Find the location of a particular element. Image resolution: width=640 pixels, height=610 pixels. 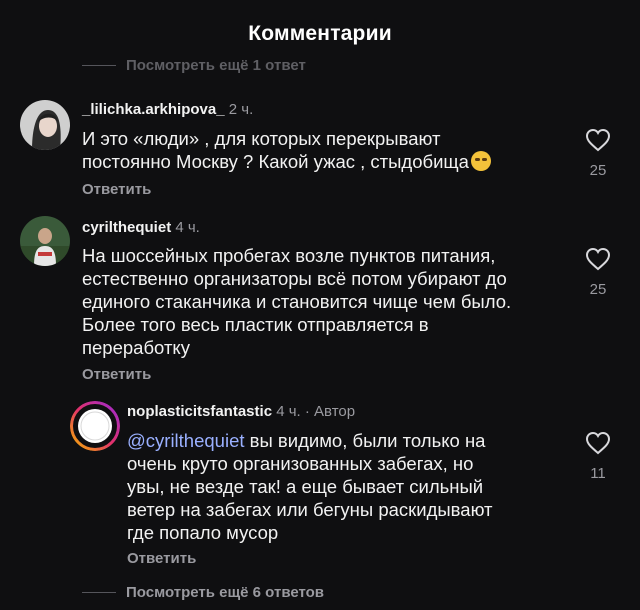

view-more-label: Посмотреть ещё 1 ответ is located at coordinates (216, 65).